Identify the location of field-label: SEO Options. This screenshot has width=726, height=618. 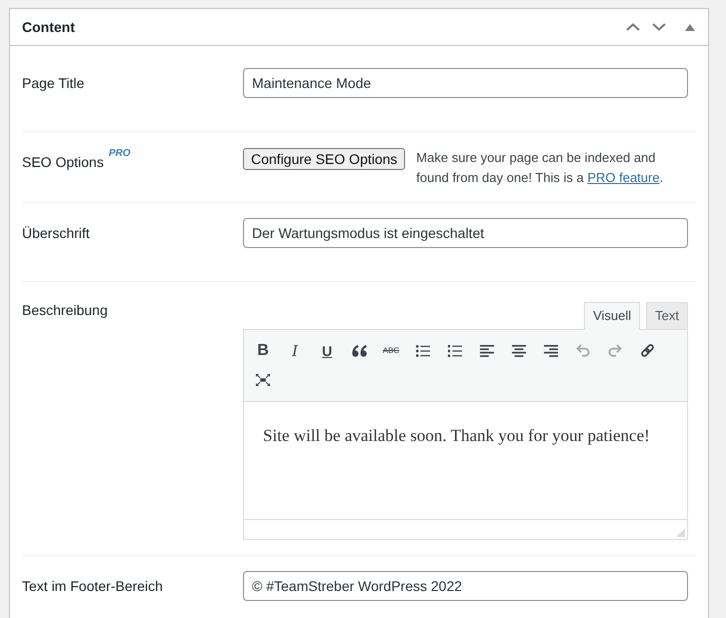
(63, 162).